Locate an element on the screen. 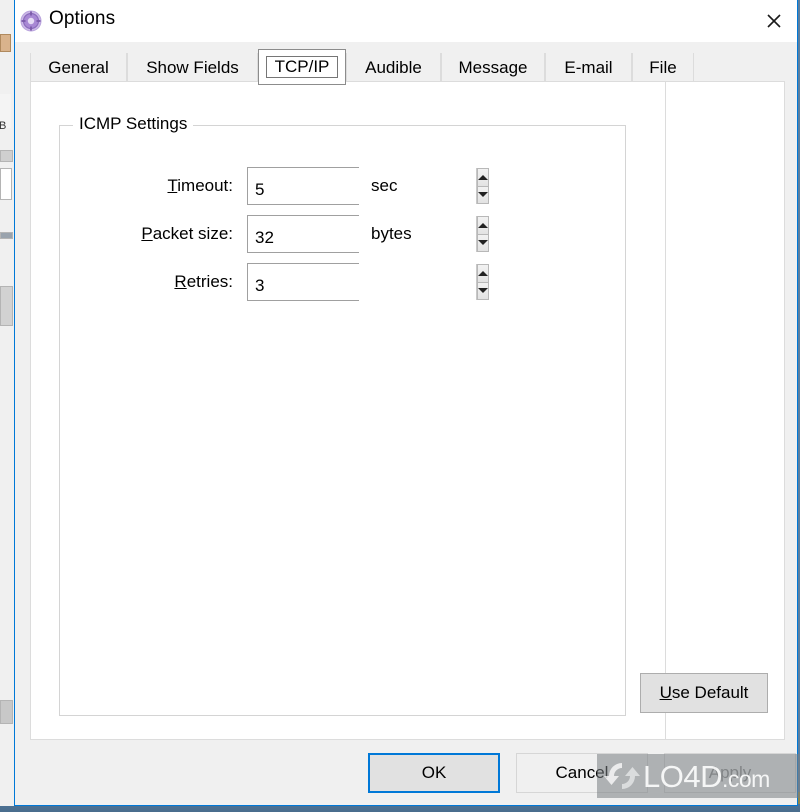 The image size is (800, 812). background-window: B is located at coordinates (7, 403).